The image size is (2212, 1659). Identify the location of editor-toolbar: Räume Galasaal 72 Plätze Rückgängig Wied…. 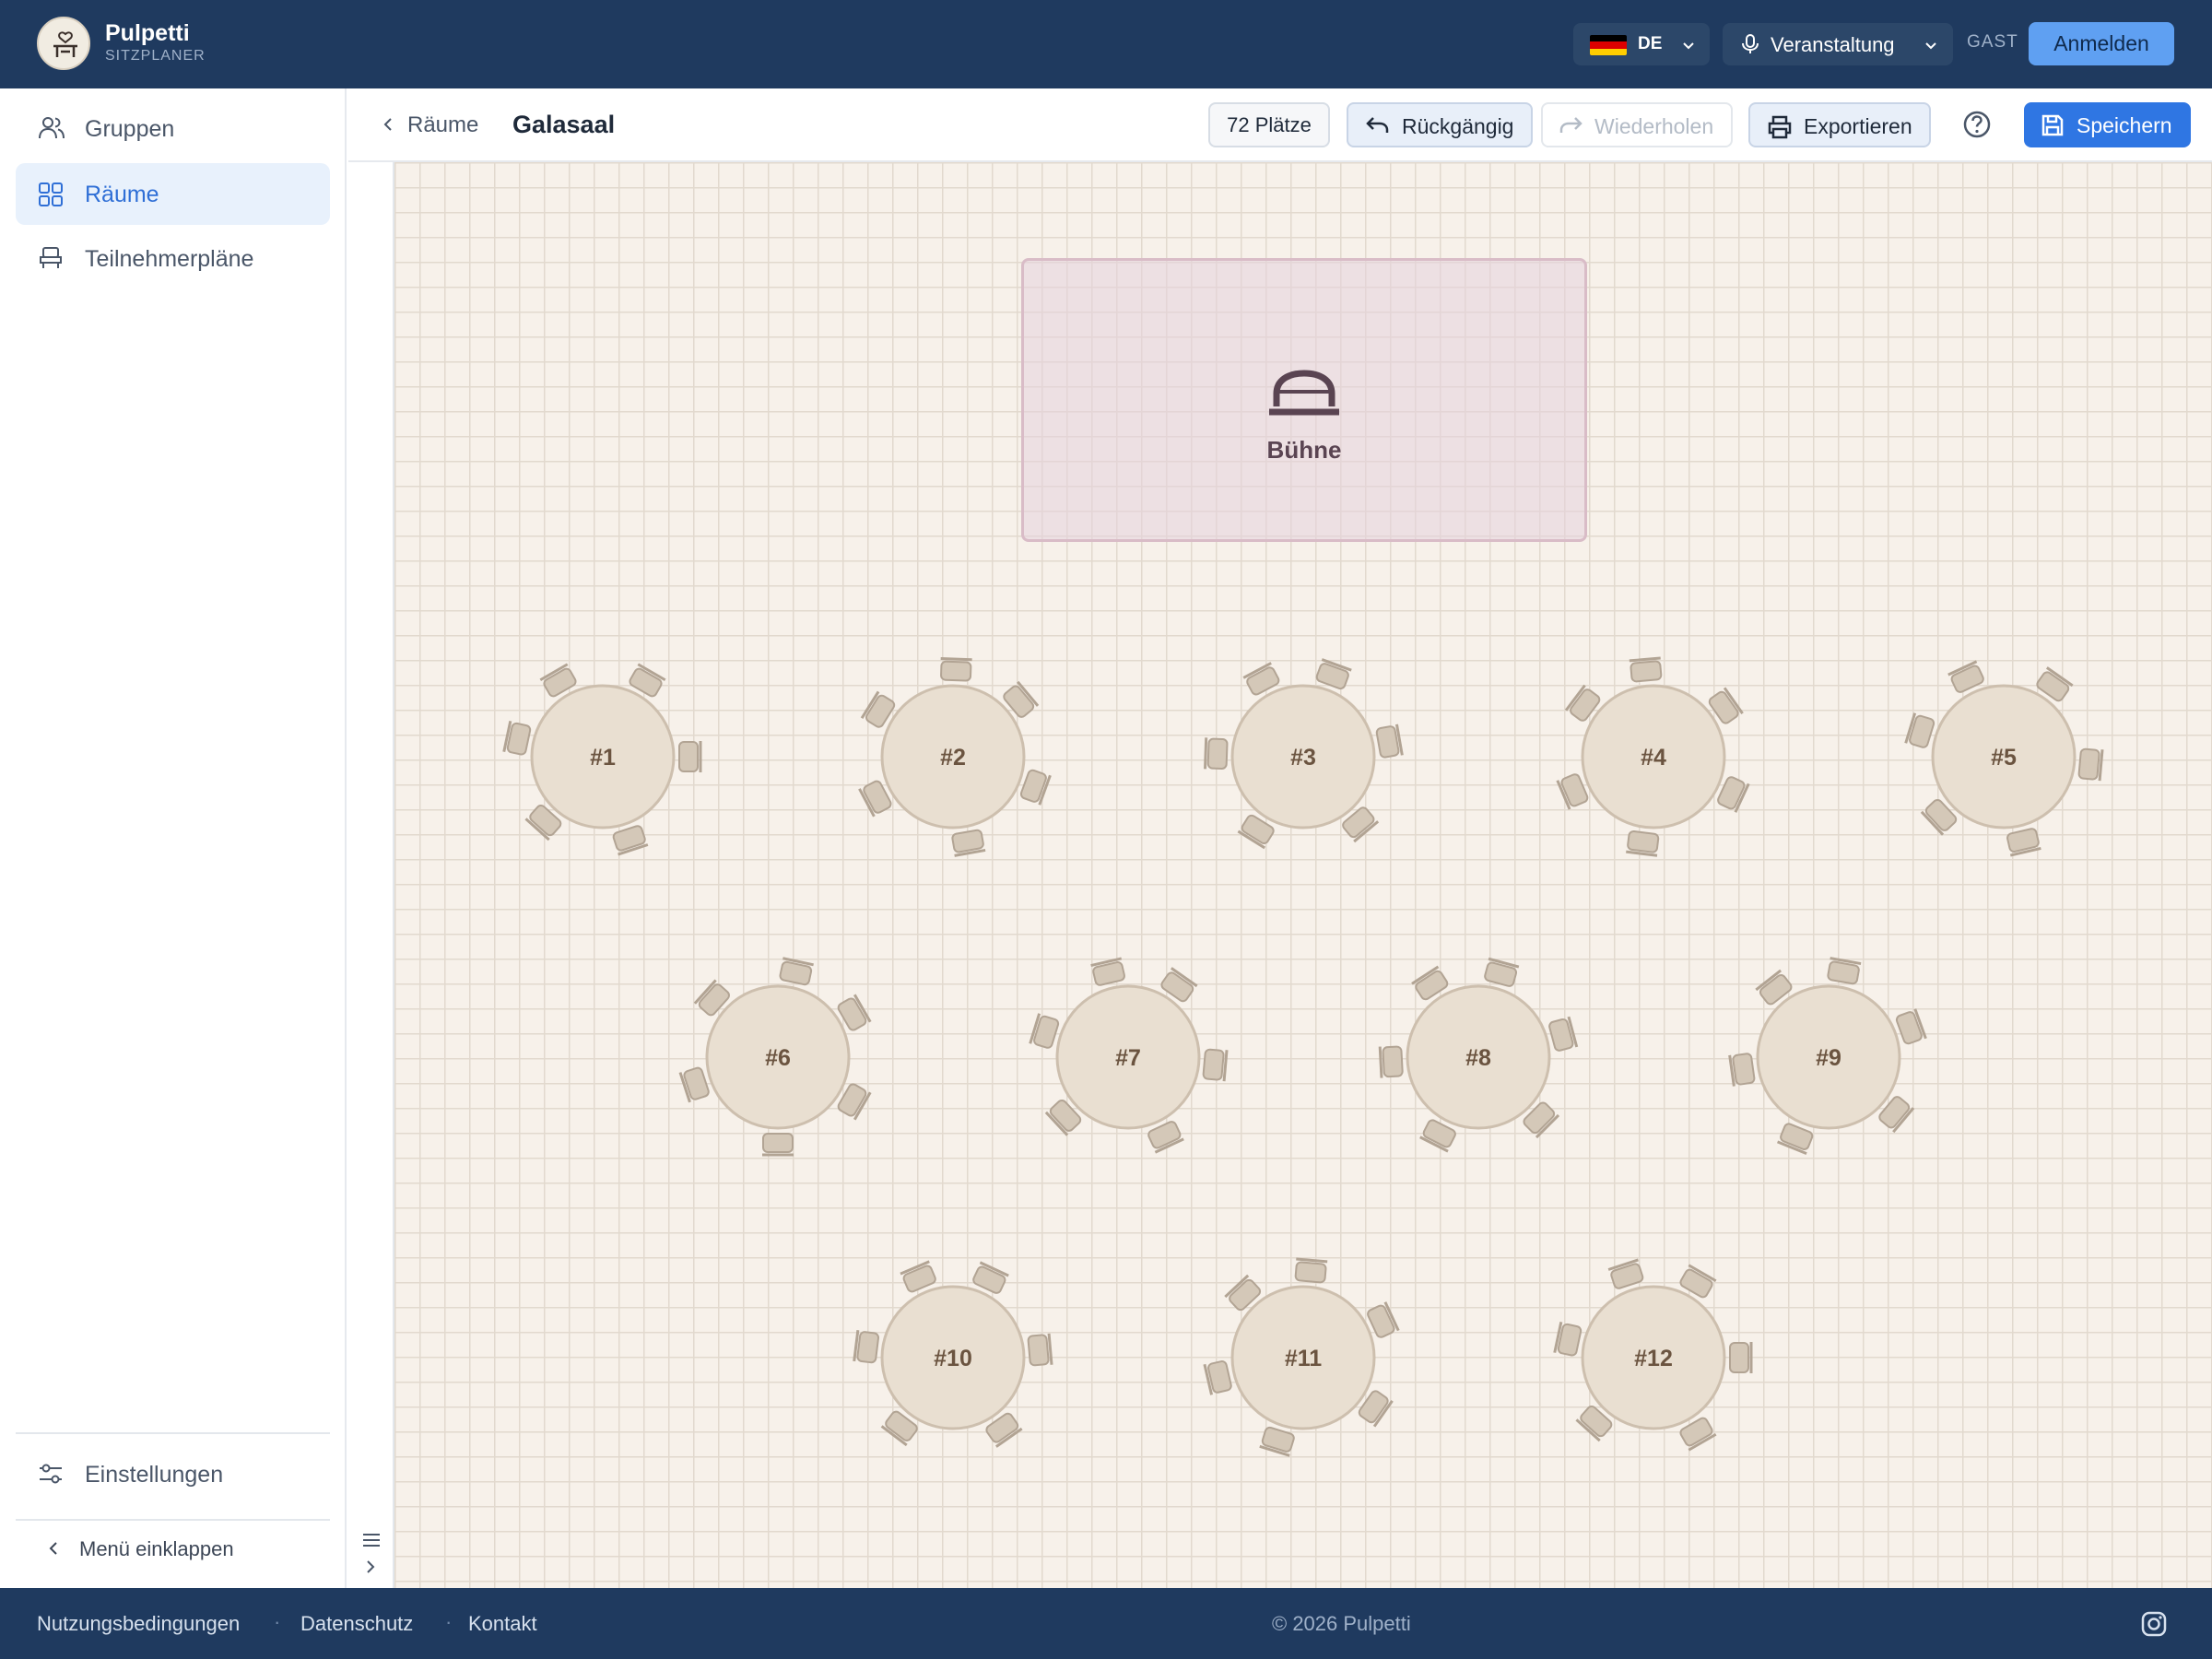
(1280, 125).